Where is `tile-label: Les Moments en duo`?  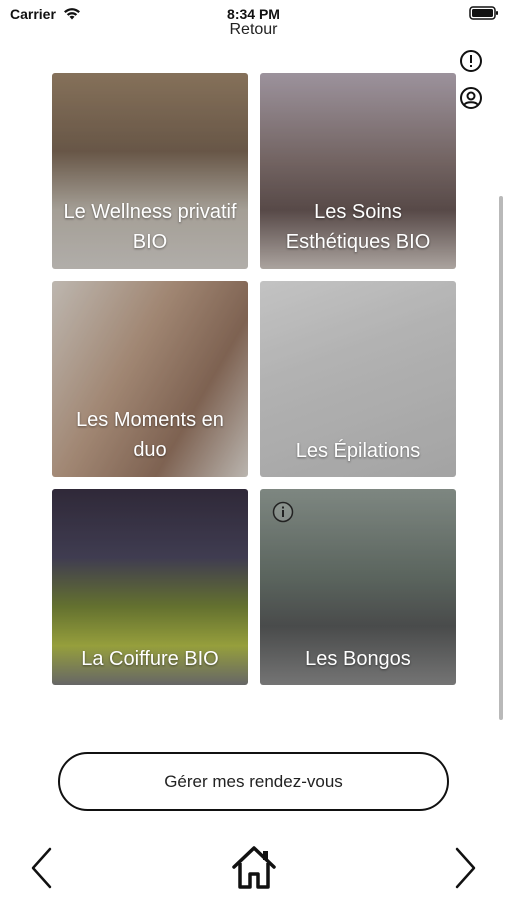 tile-label: Les Moments en duo is located at coordinates (150, 435).